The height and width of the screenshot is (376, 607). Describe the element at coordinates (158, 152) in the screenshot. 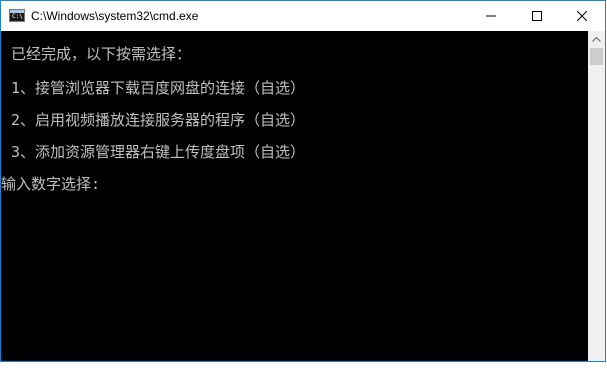

I see `console-option-3: 3、添加资源管理器右键上传度盘项（自选）` at that location.